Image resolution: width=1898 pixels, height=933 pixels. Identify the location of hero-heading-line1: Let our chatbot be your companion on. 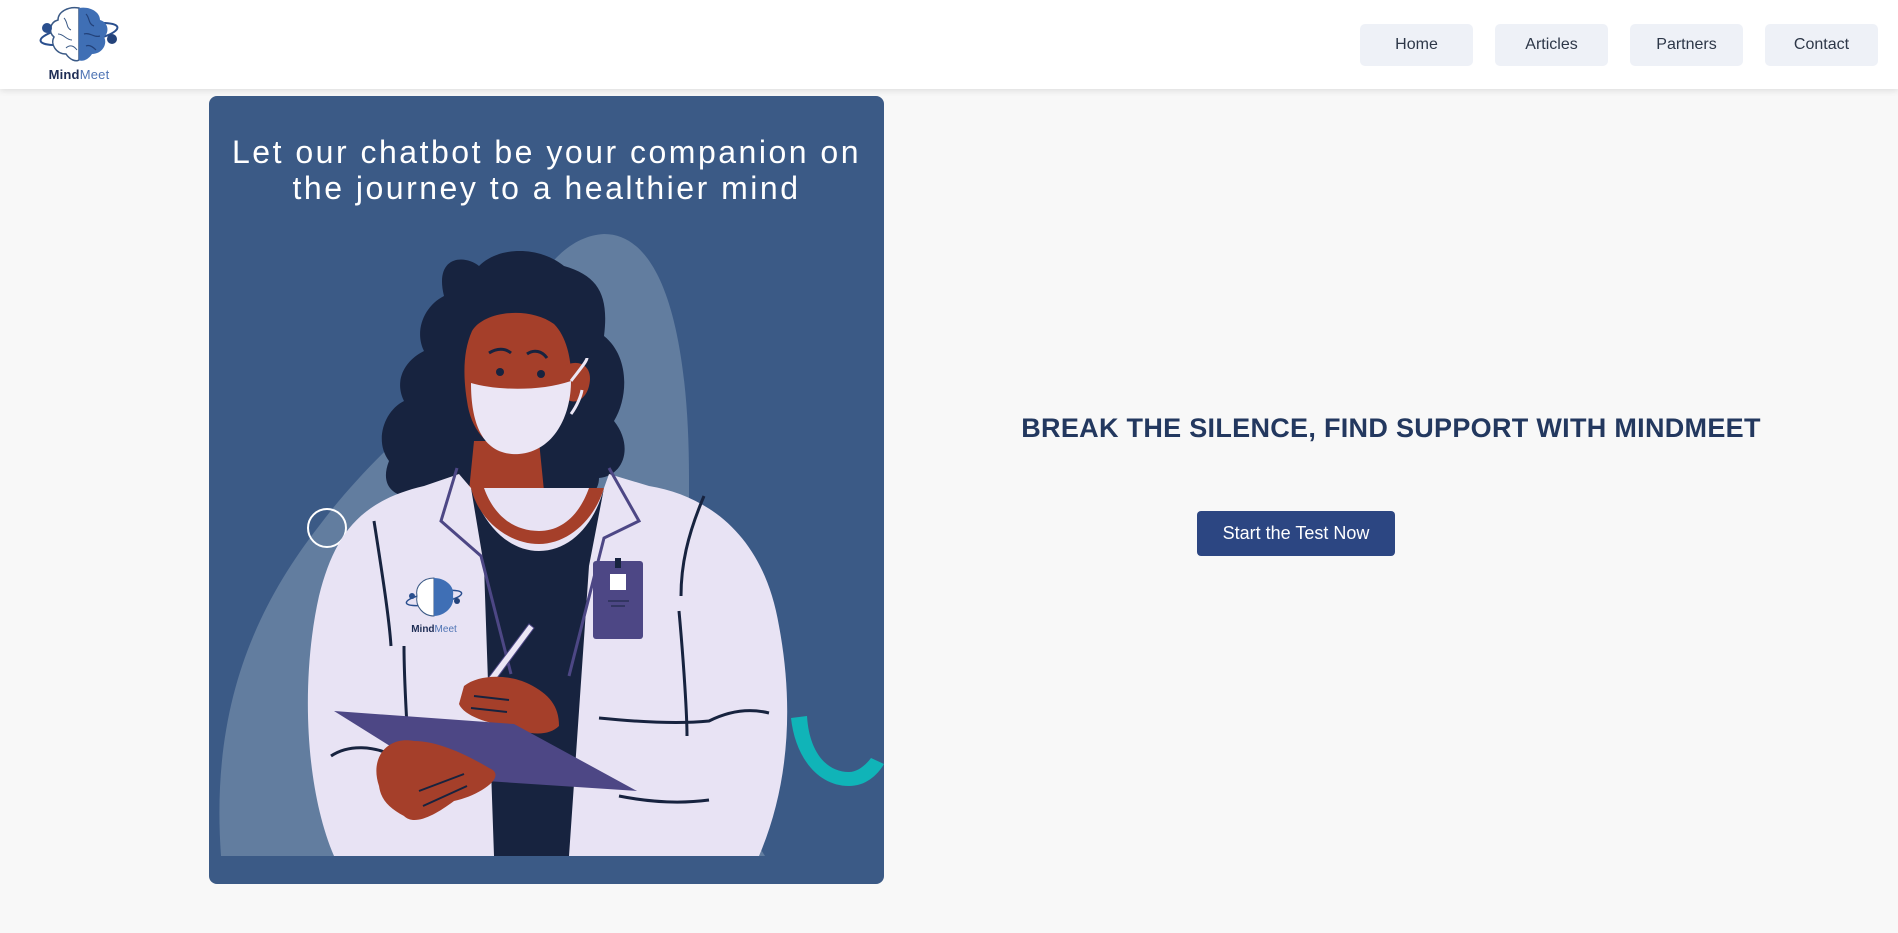
(546, 152).